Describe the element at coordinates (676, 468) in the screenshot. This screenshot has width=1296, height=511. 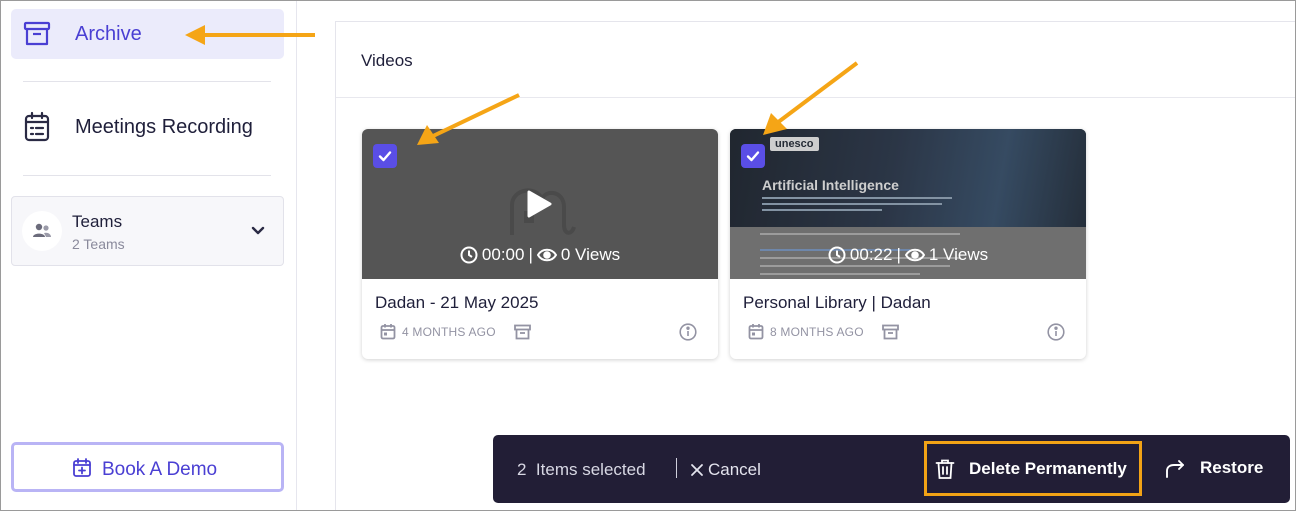
I see `action-separator` at that location.